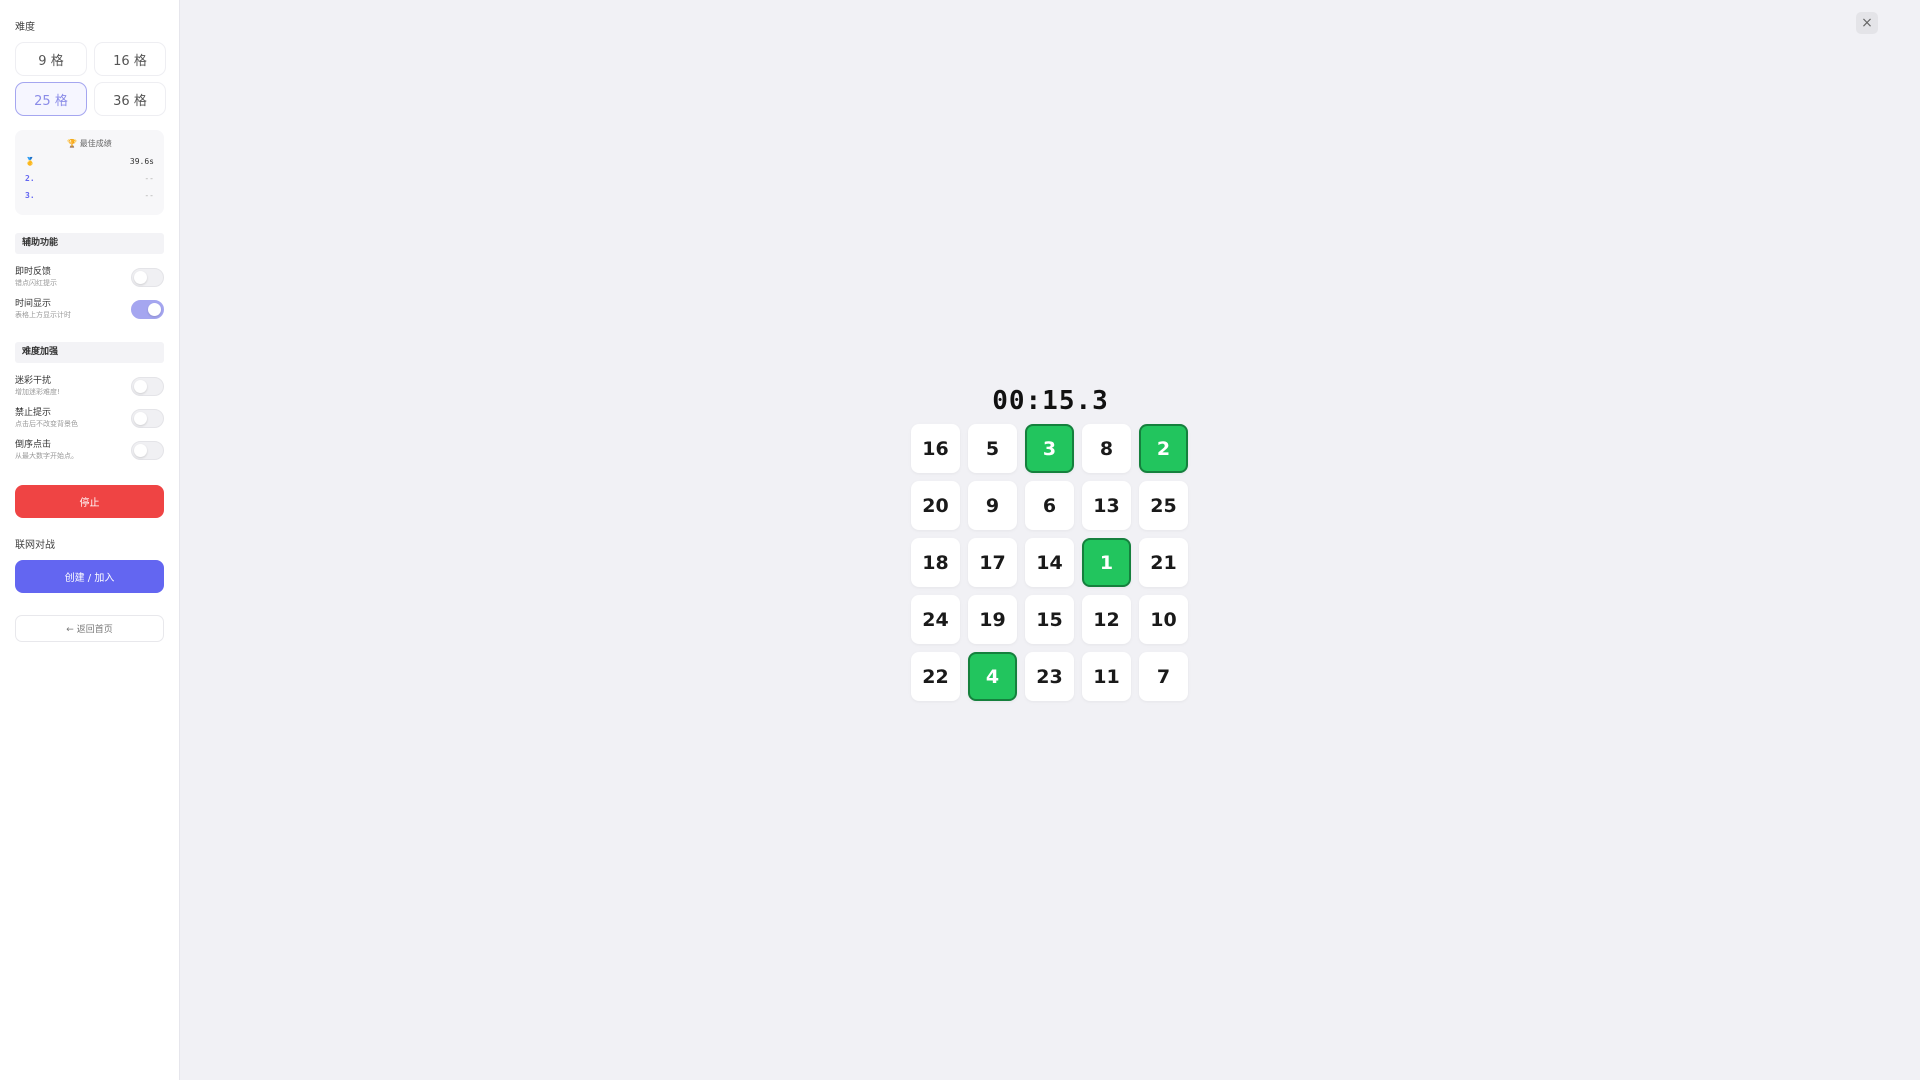 Image resolution: width=1920 pixels, height=1080 pixels. Describe the element at coordinates (1163, 505) in the screenshot. I see `grid-cell: 25` at that location.